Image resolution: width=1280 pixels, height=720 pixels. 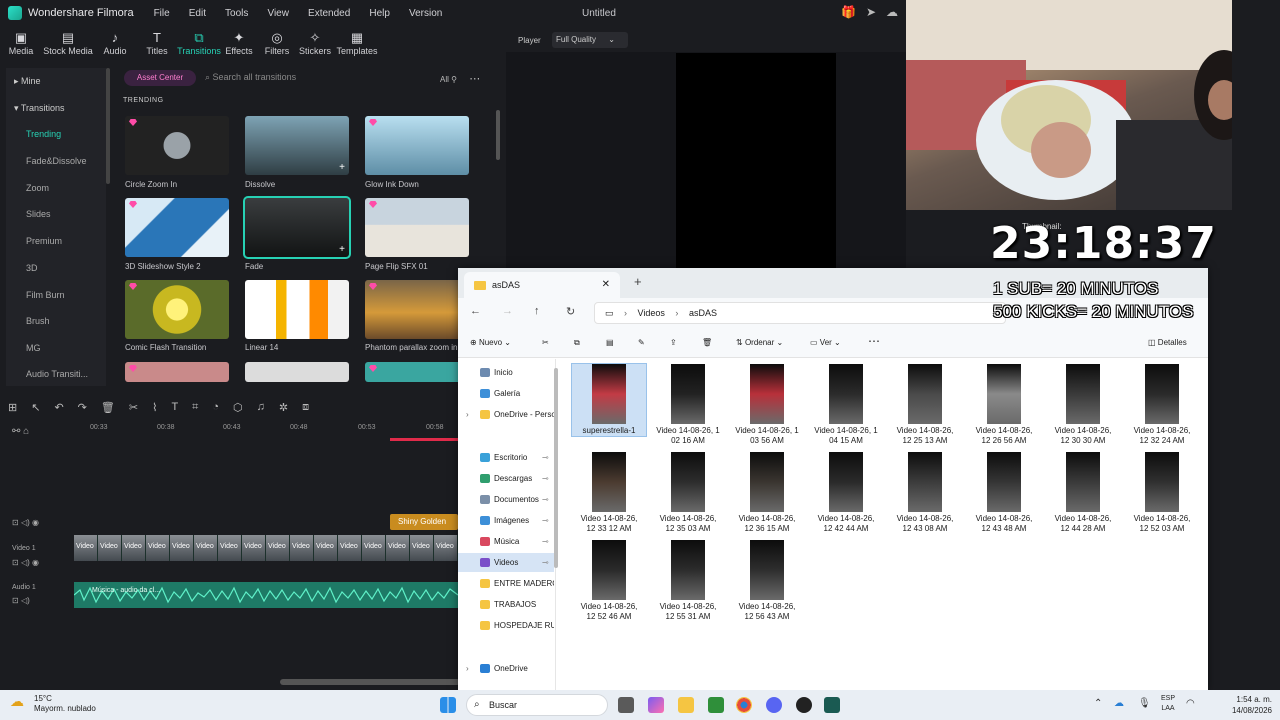 What do you see at coordinates (759, 342) in the screenshot?
I see `sort-button: ⇅ Ordenar ⌄` at bounding box center [759, 342].